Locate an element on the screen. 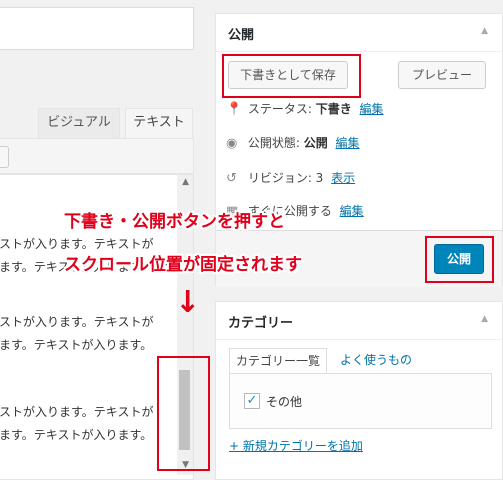  tab-visual: ビジュアル is located at coordinates (79, 123).